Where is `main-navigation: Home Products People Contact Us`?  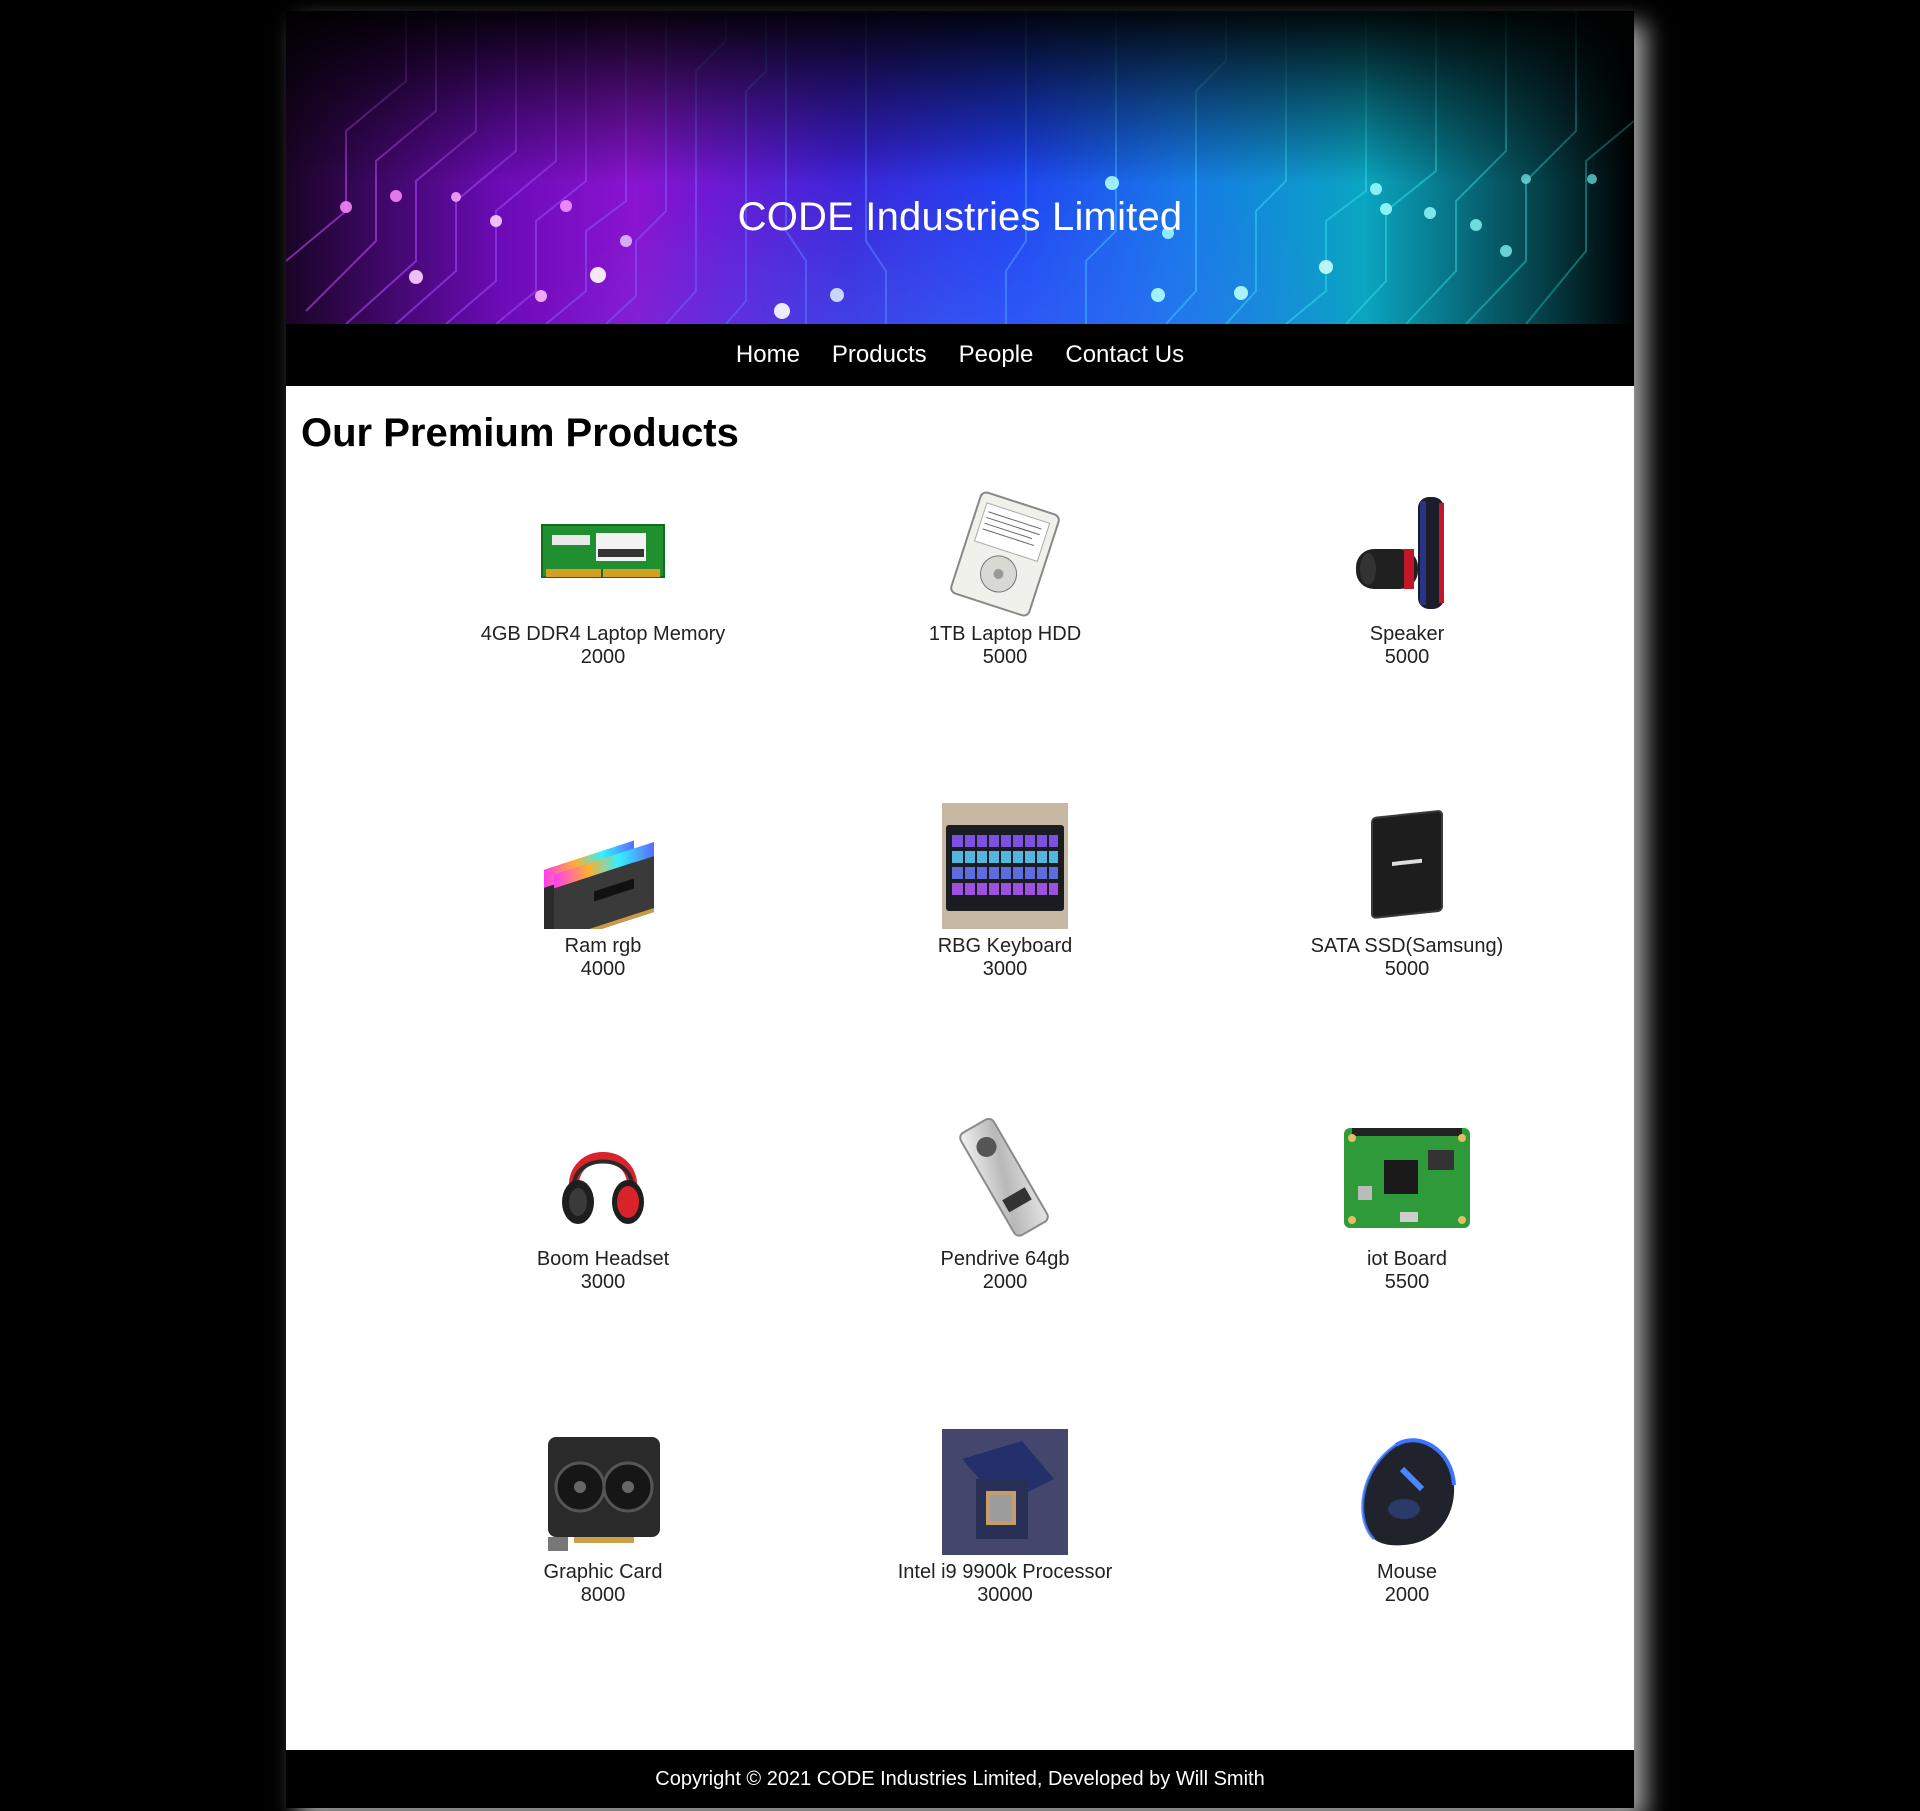
main-navigation: Home Products People Contact Us is located at coordinates (960, 355).